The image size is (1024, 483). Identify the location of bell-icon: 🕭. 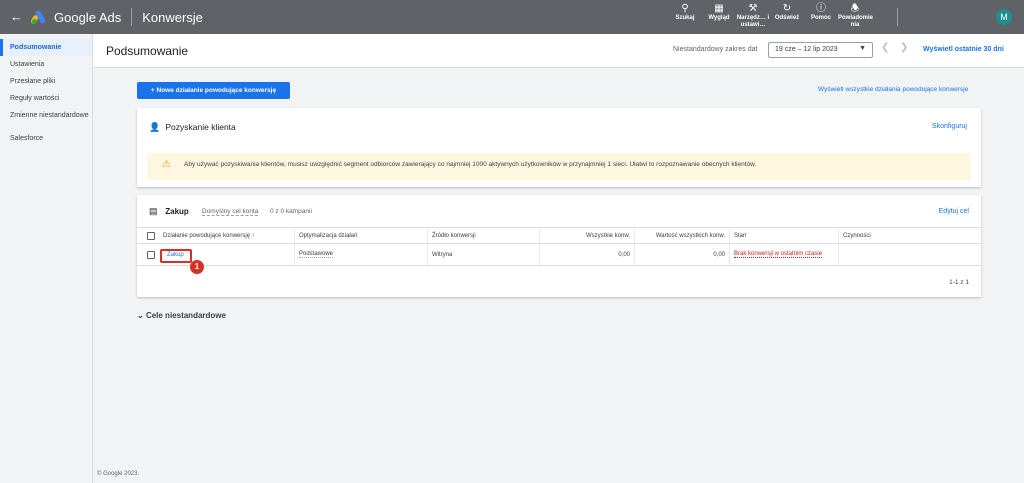
(855, 8).